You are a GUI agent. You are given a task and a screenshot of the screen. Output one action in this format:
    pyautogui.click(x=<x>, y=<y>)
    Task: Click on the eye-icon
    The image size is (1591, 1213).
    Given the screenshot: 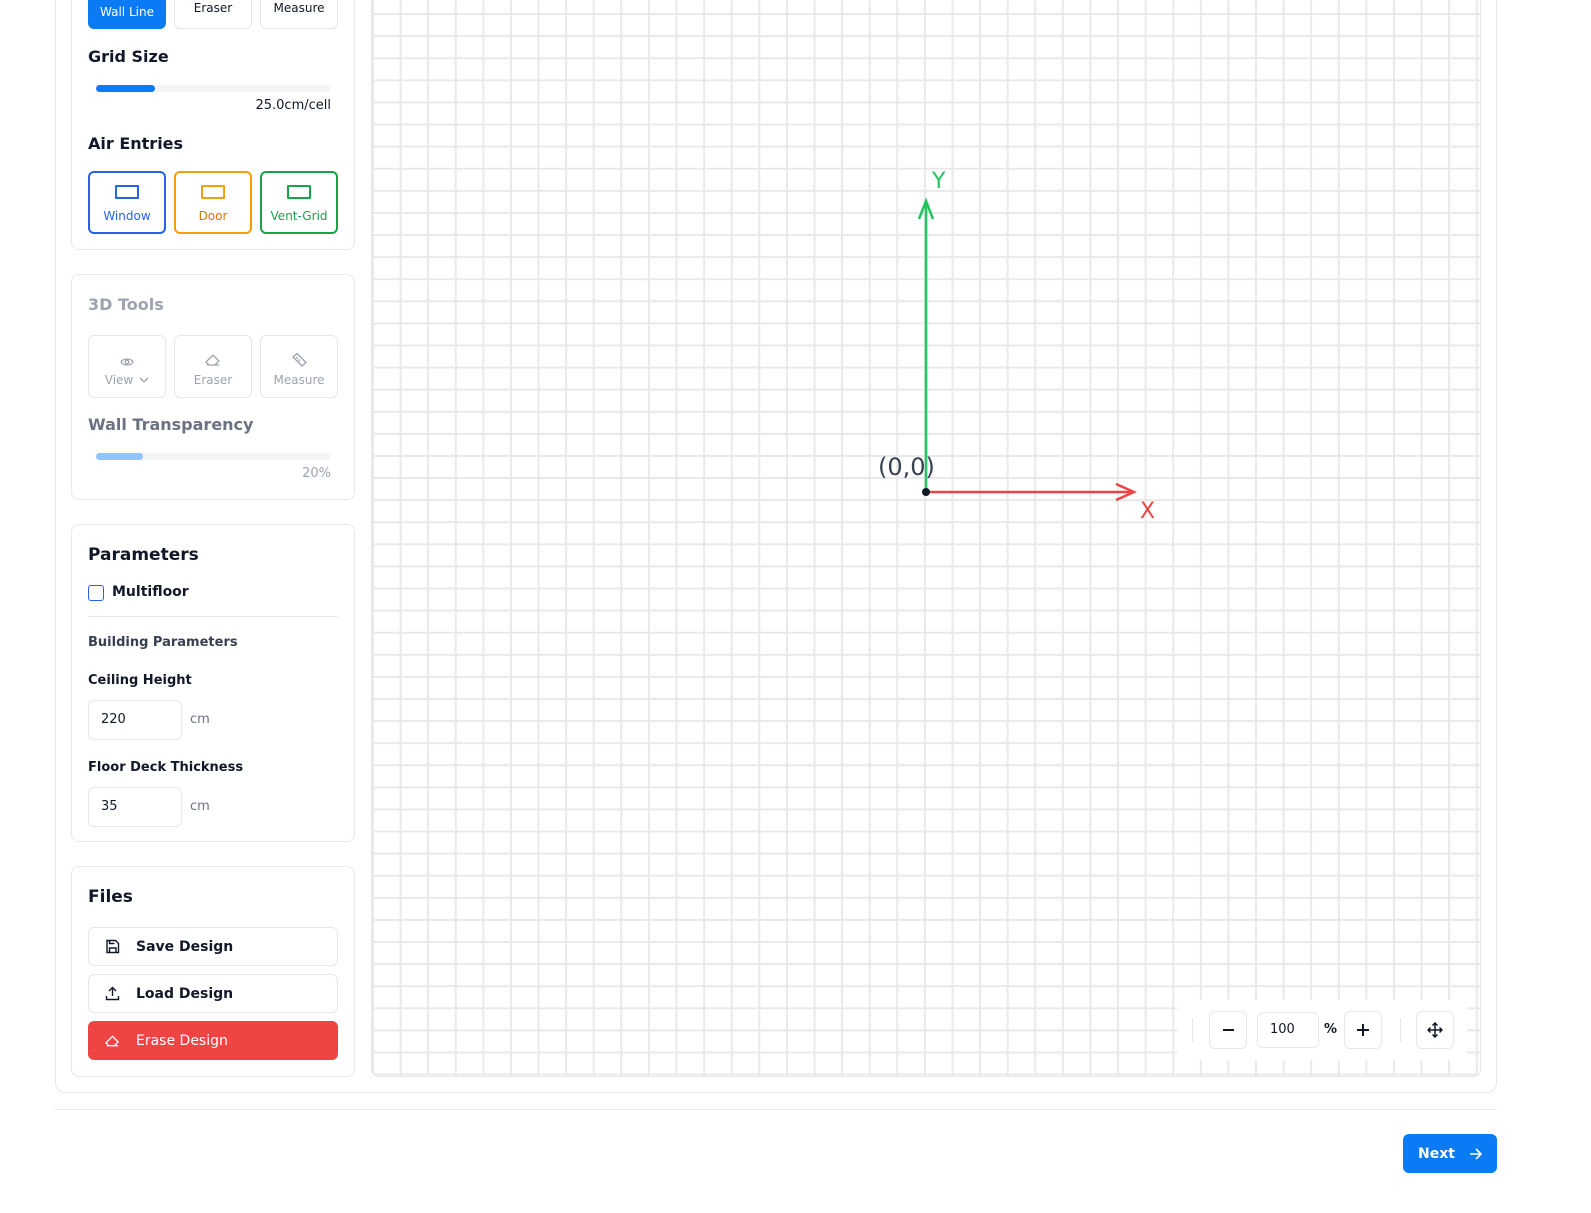 What is the action you would take?
    pyautogui.click(x=127, y=362)
    